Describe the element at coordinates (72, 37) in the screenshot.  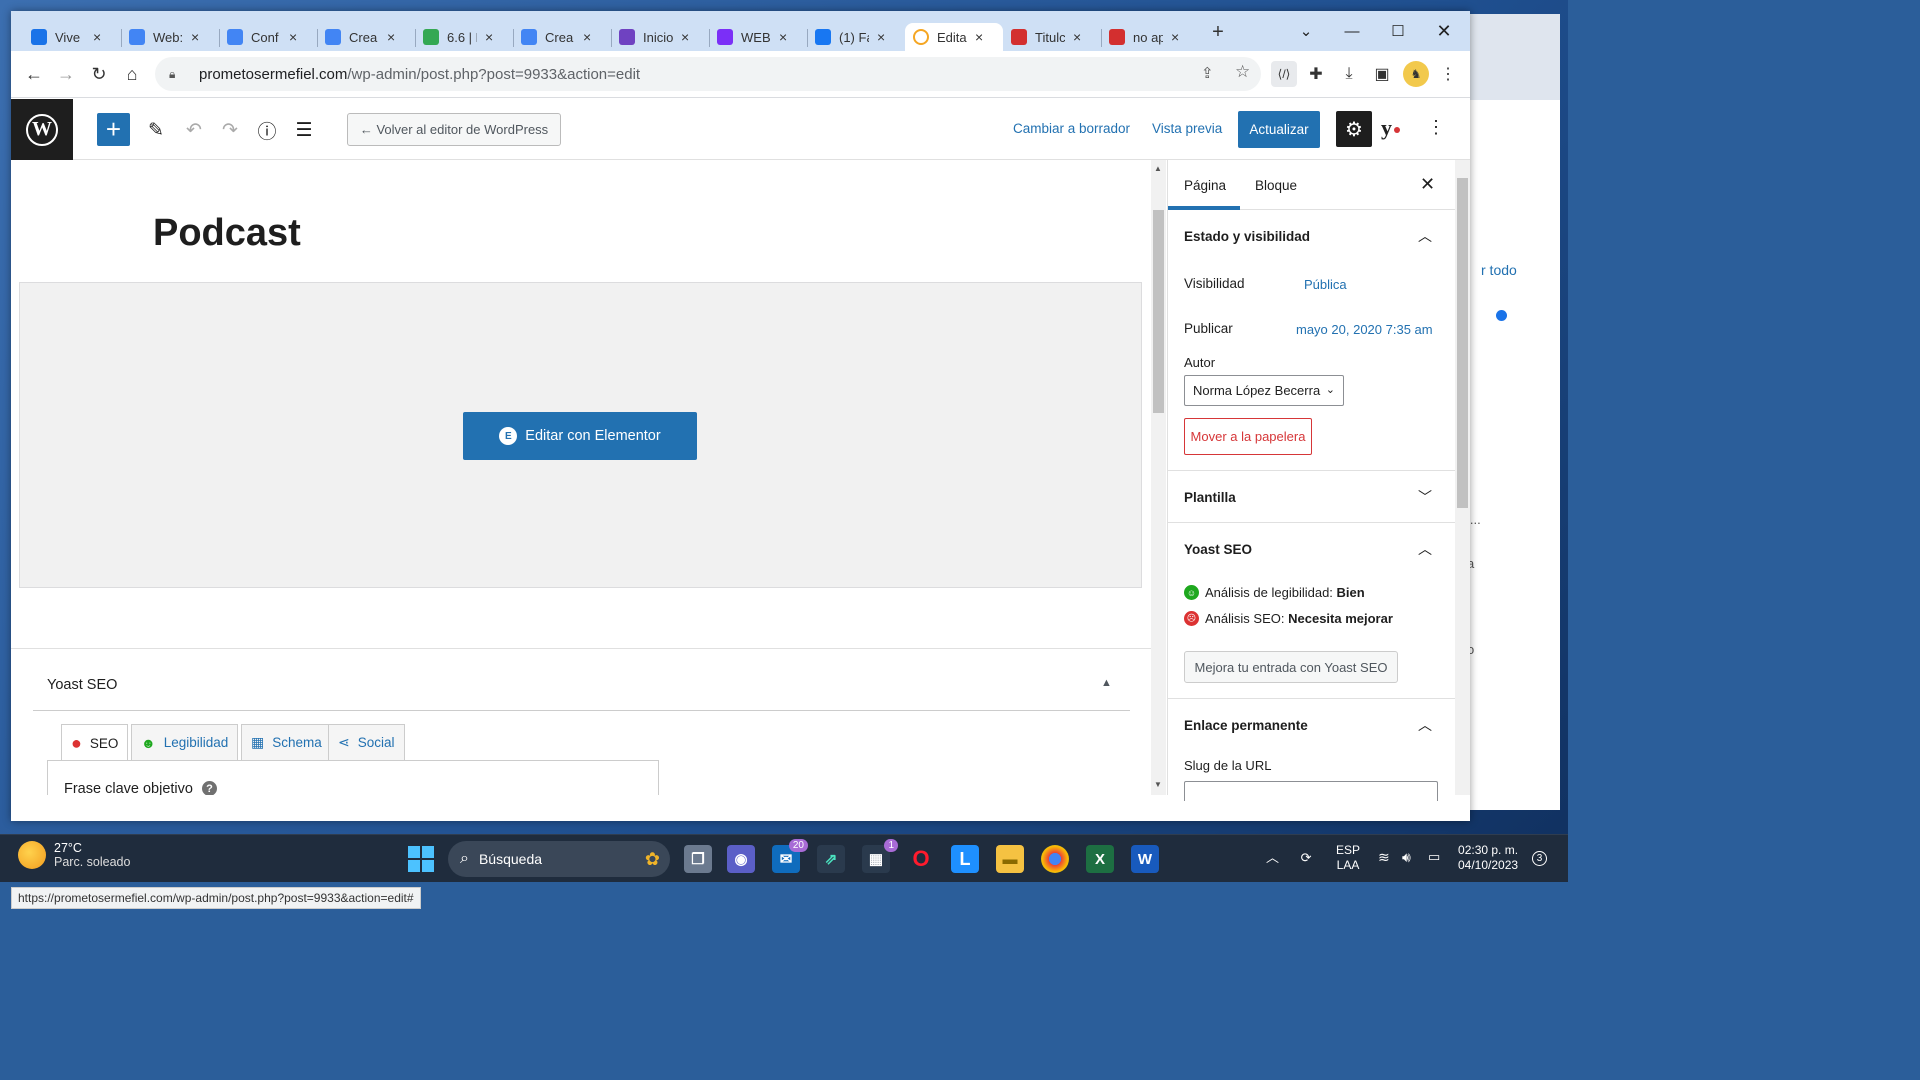
I see `browser-tab: Vive ×` at that location.